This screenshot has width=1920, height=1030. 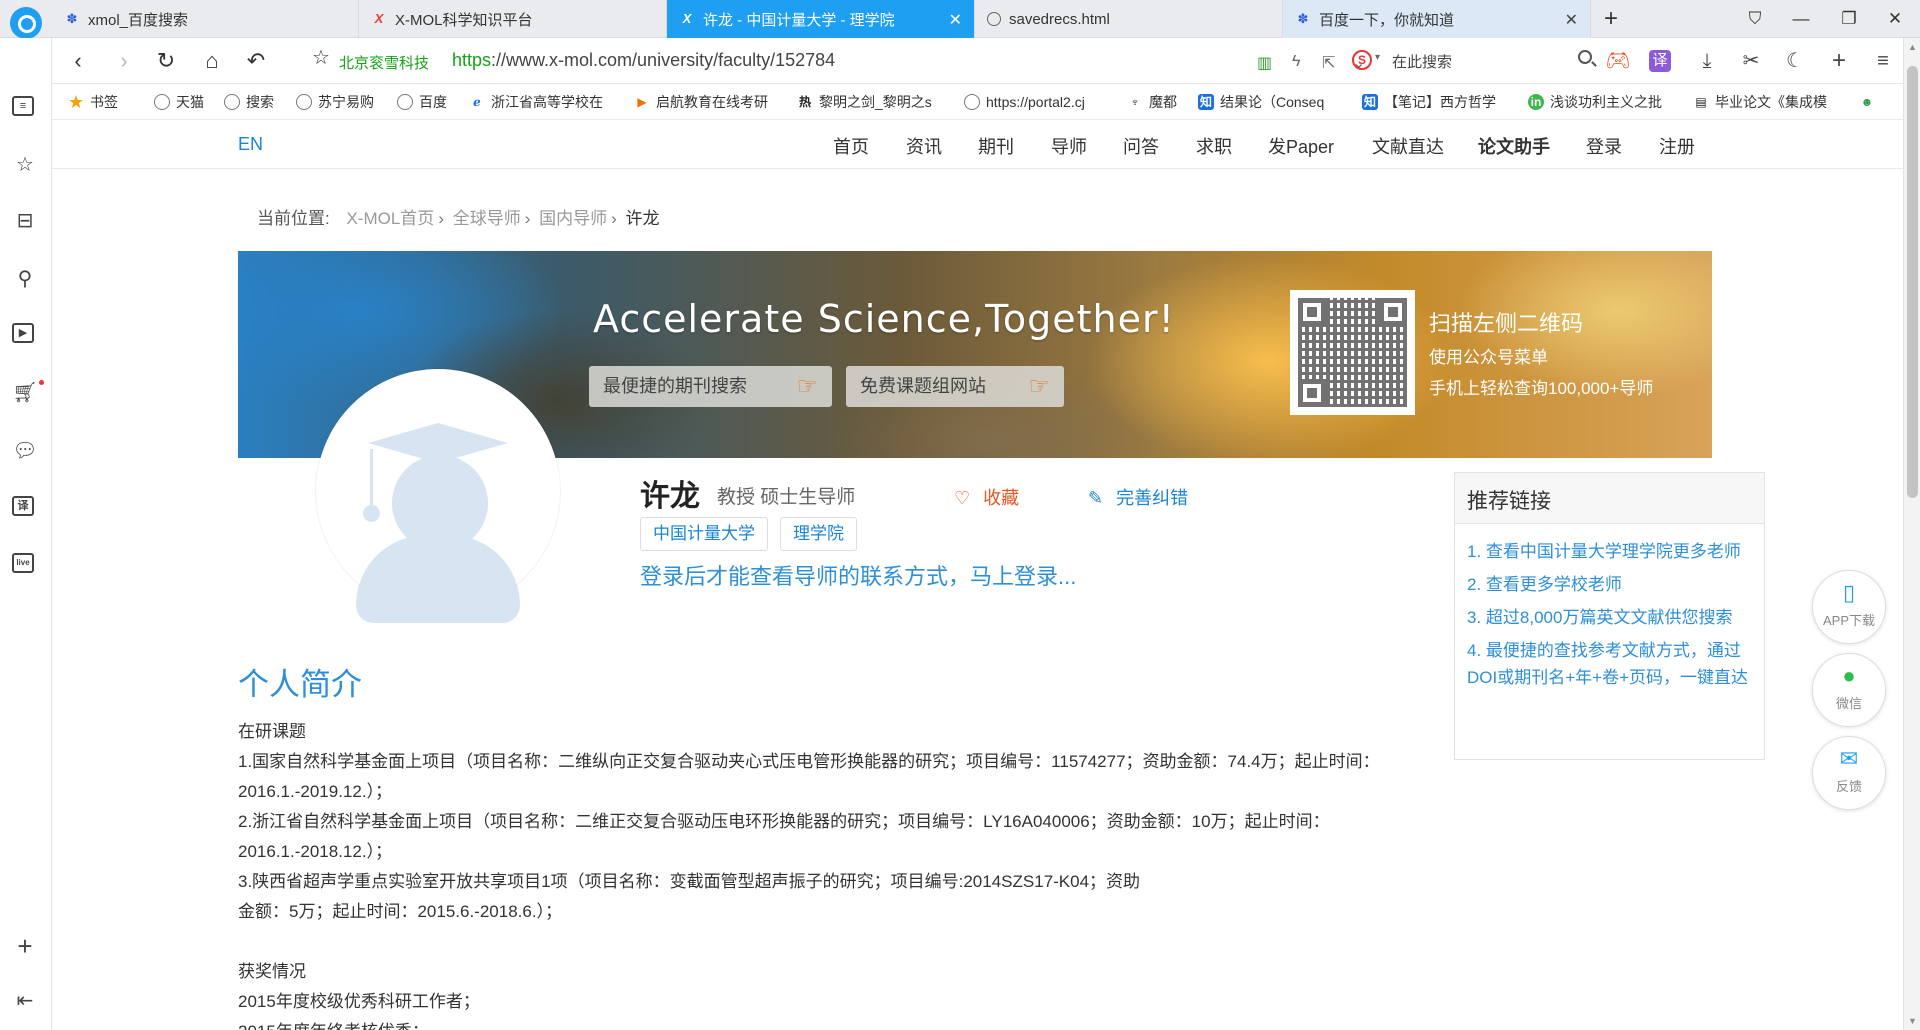 I want to click on bookmark-item: in 浅谈功利主义之批, so click(x=1603, y=102).